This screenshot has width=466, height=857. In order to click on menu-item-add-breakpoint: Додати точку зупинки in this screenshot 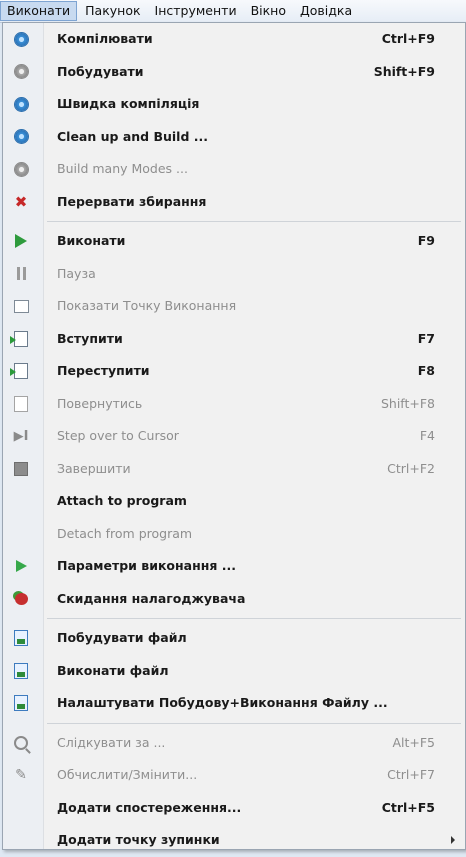, I will do `click(234, 840)`.